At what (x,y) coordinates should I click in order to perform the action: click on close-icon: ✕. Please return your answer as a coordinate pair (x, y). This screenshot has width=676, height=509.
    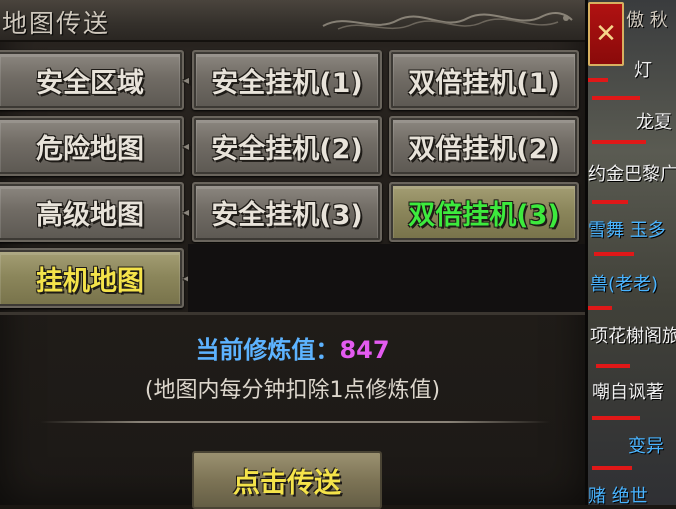
    Looking at the image, I should click on (606, 34).